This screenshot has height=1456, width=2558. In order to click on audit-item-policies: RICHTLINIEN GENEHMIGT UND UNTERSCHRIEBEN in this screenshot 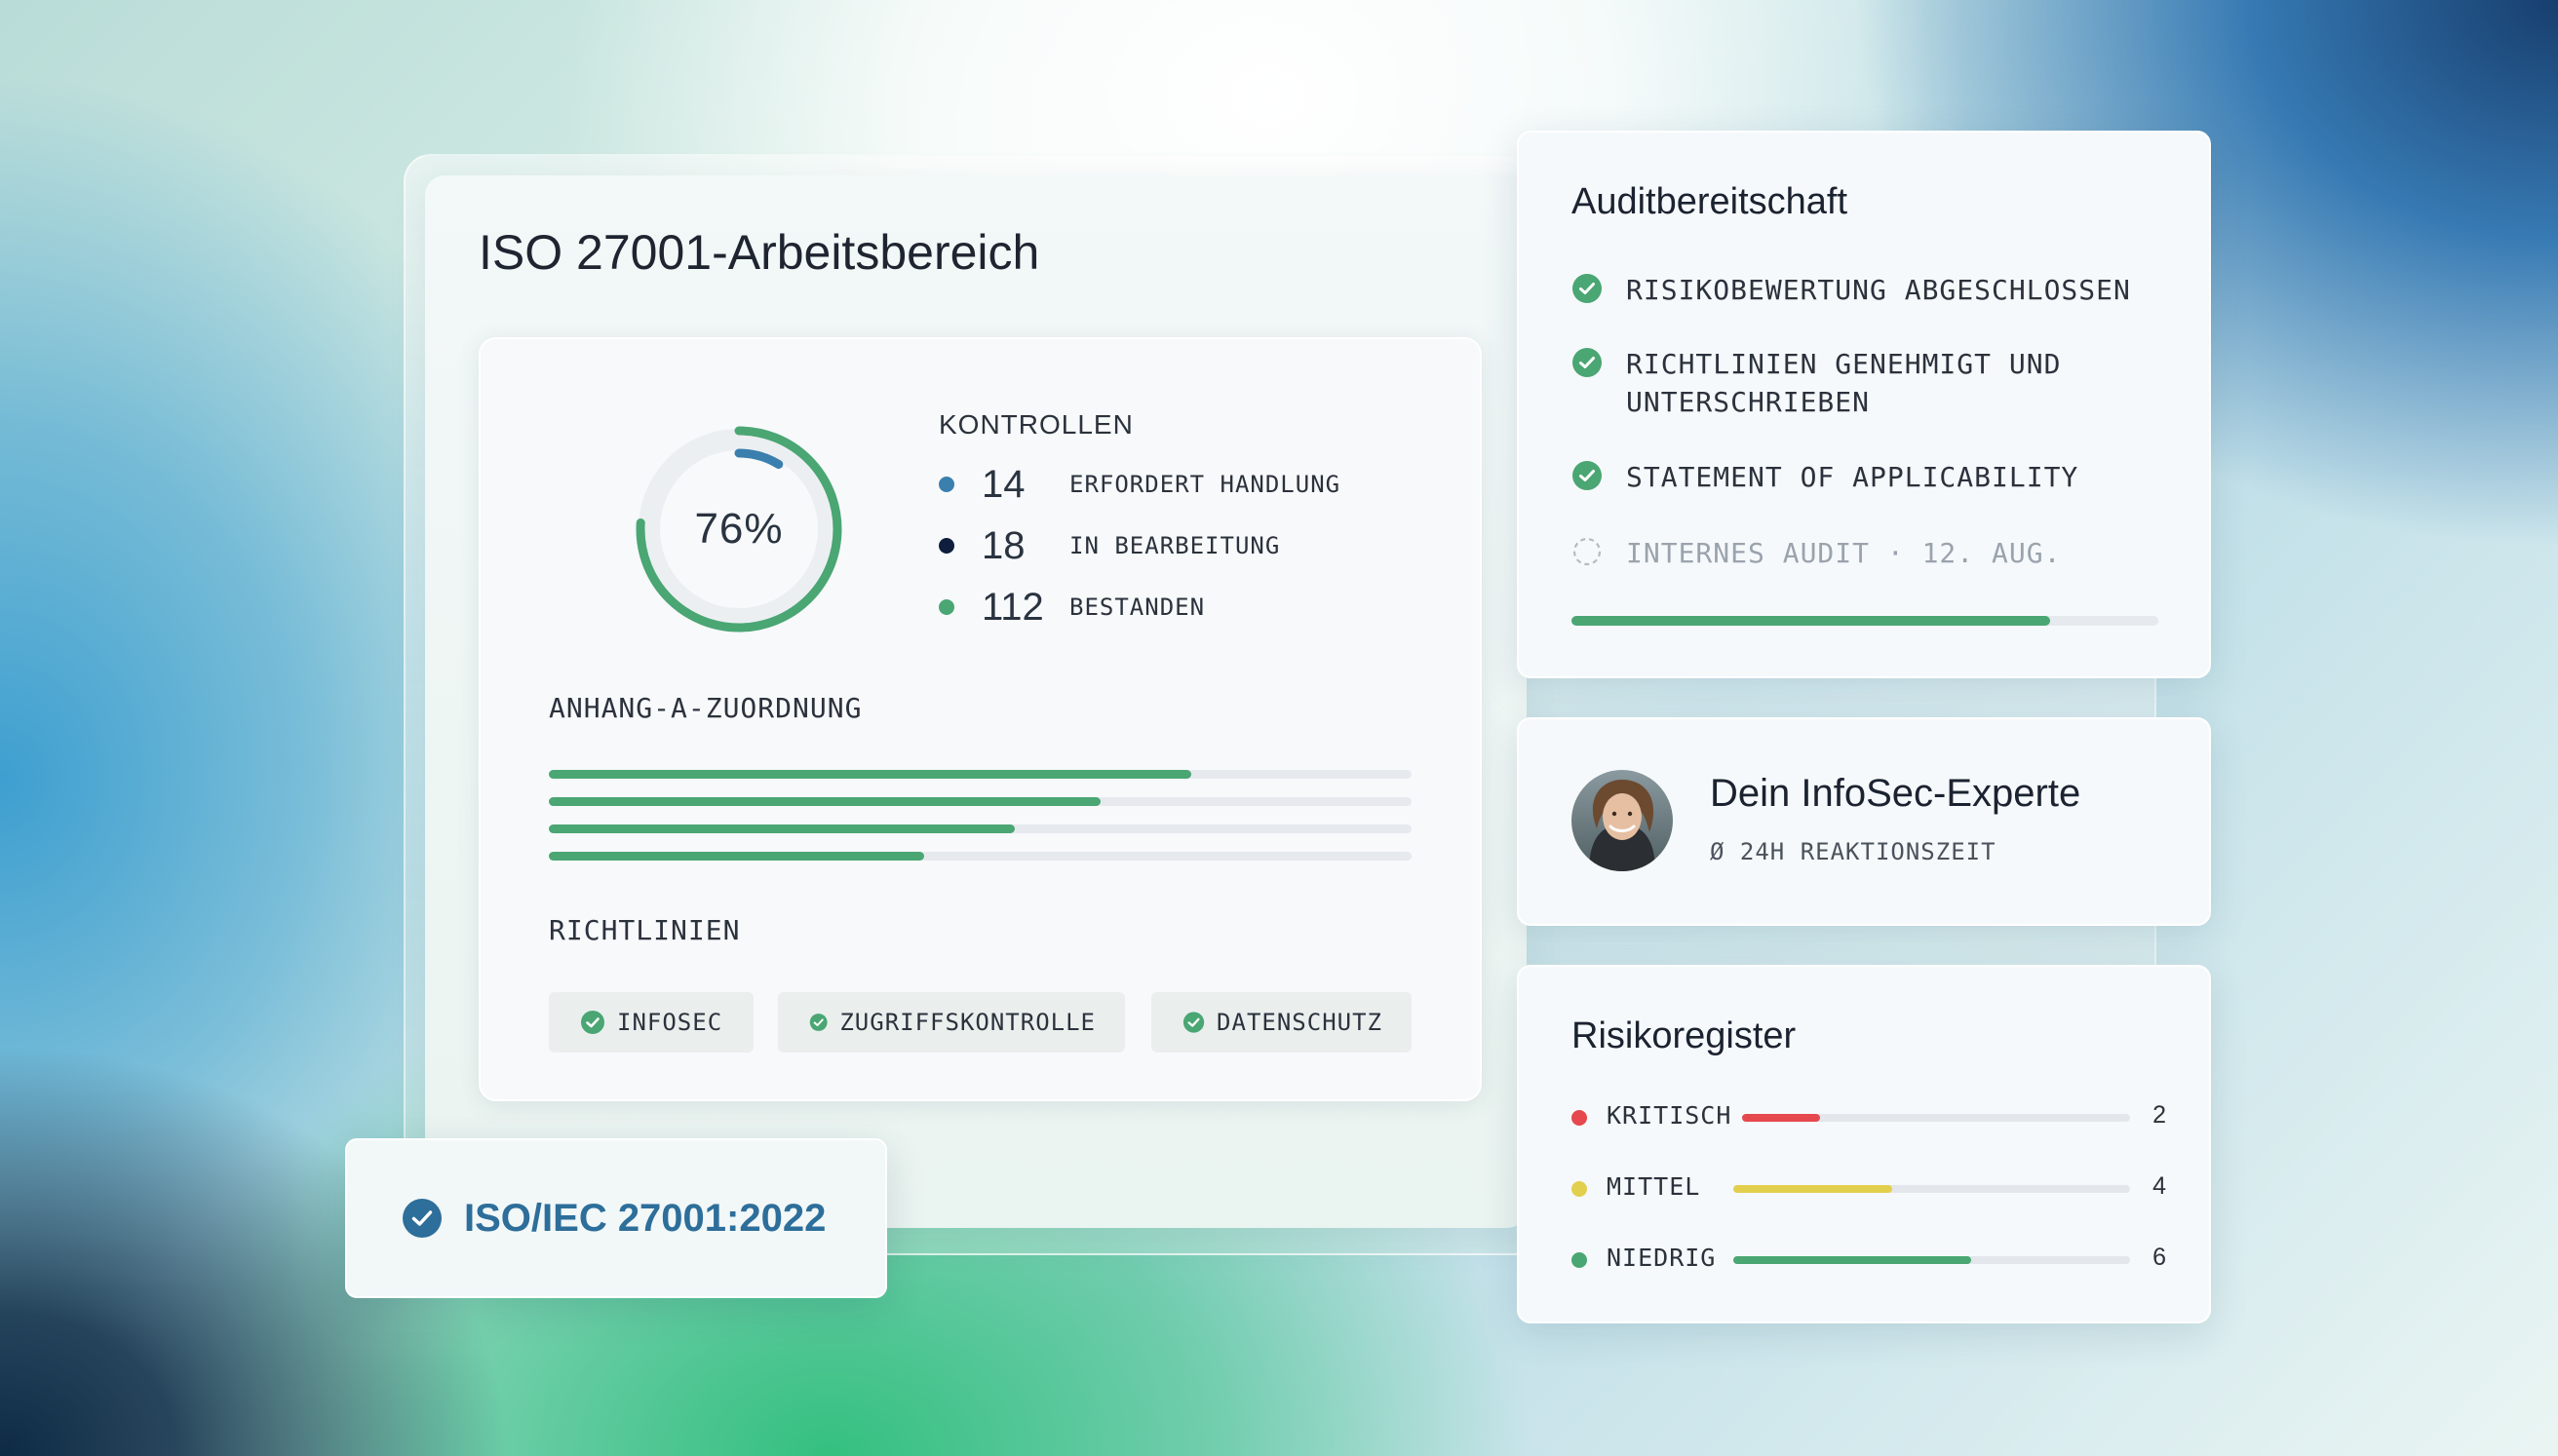, I will do `click(1871, 383)`.